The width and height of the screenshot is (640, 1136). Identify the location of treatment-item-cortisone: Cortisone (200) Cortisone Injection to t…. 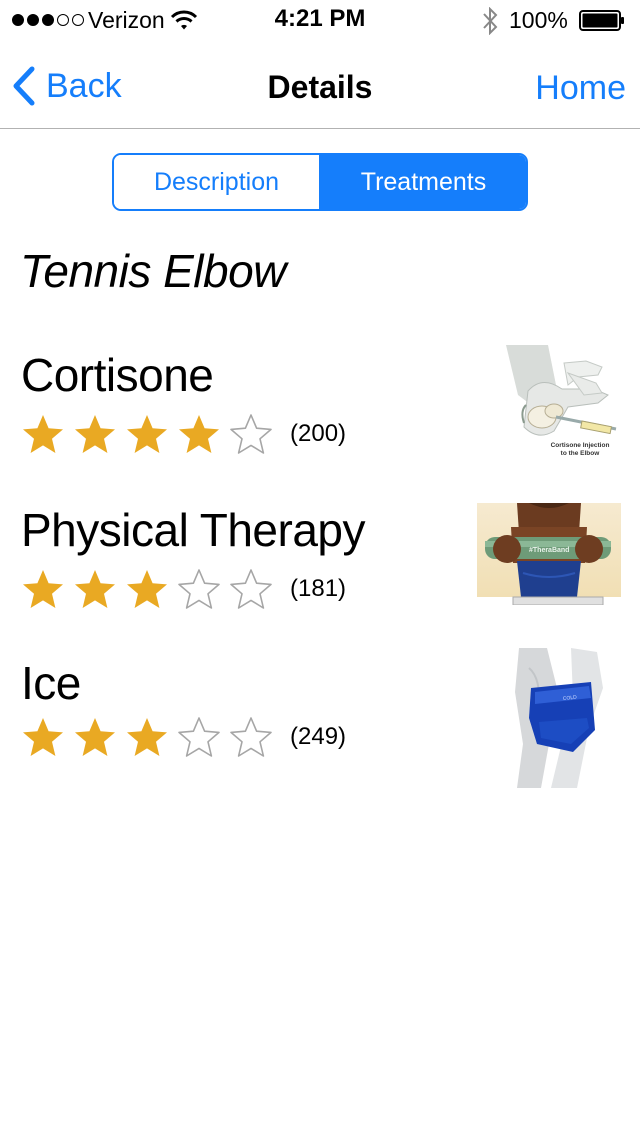
(320, 415).